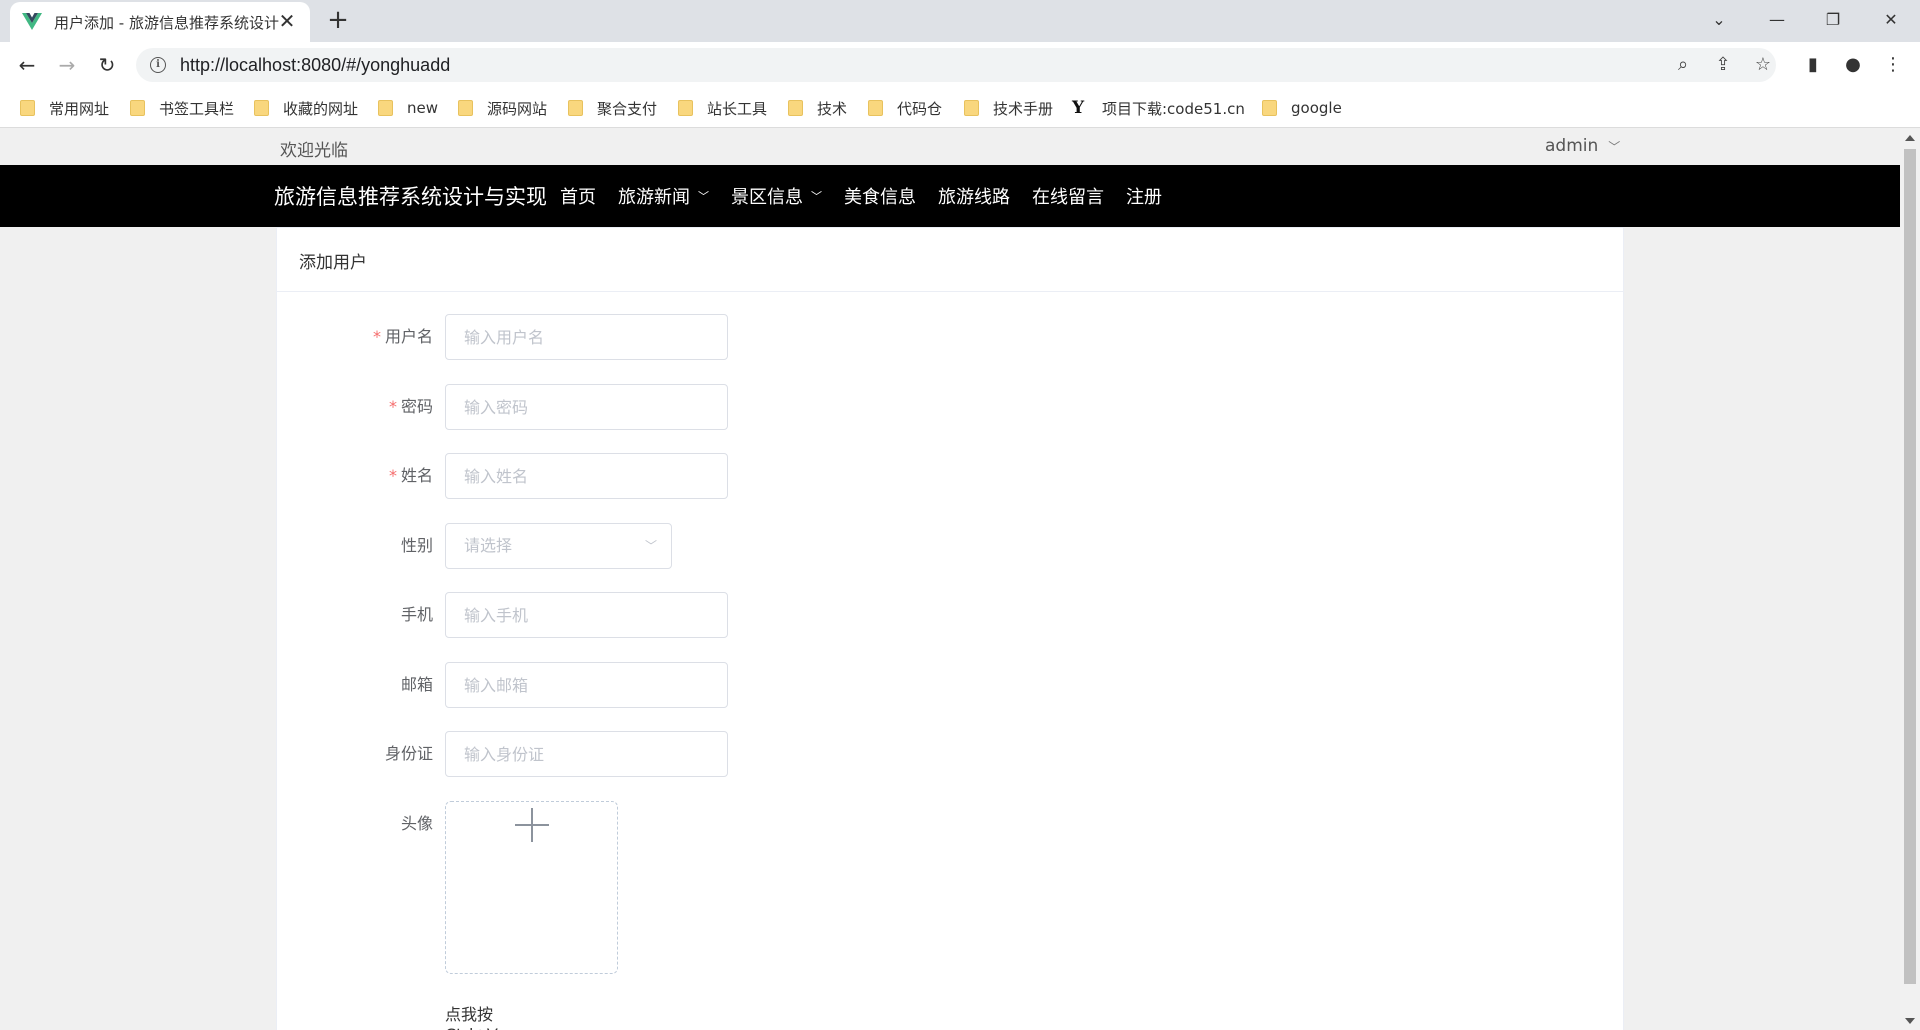  I want to click on bookmark-item: 源码网站, so click(502, 108).